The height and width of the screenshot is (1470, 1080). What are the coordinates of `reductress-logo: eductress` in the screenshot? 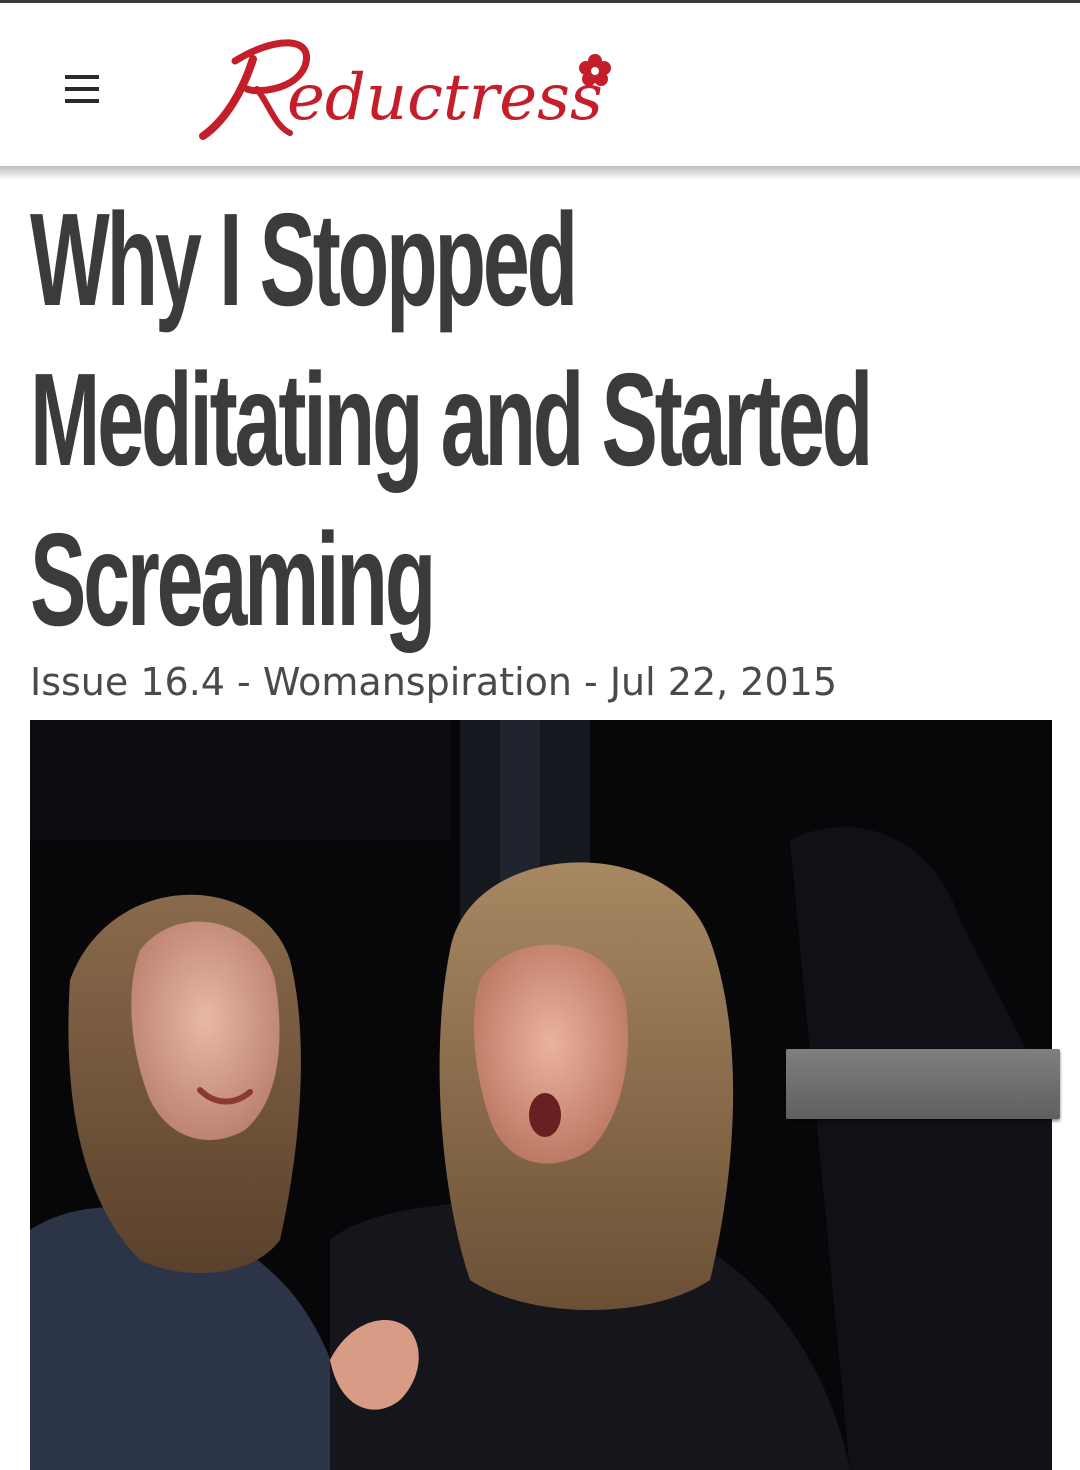 It's located at (405, 89).